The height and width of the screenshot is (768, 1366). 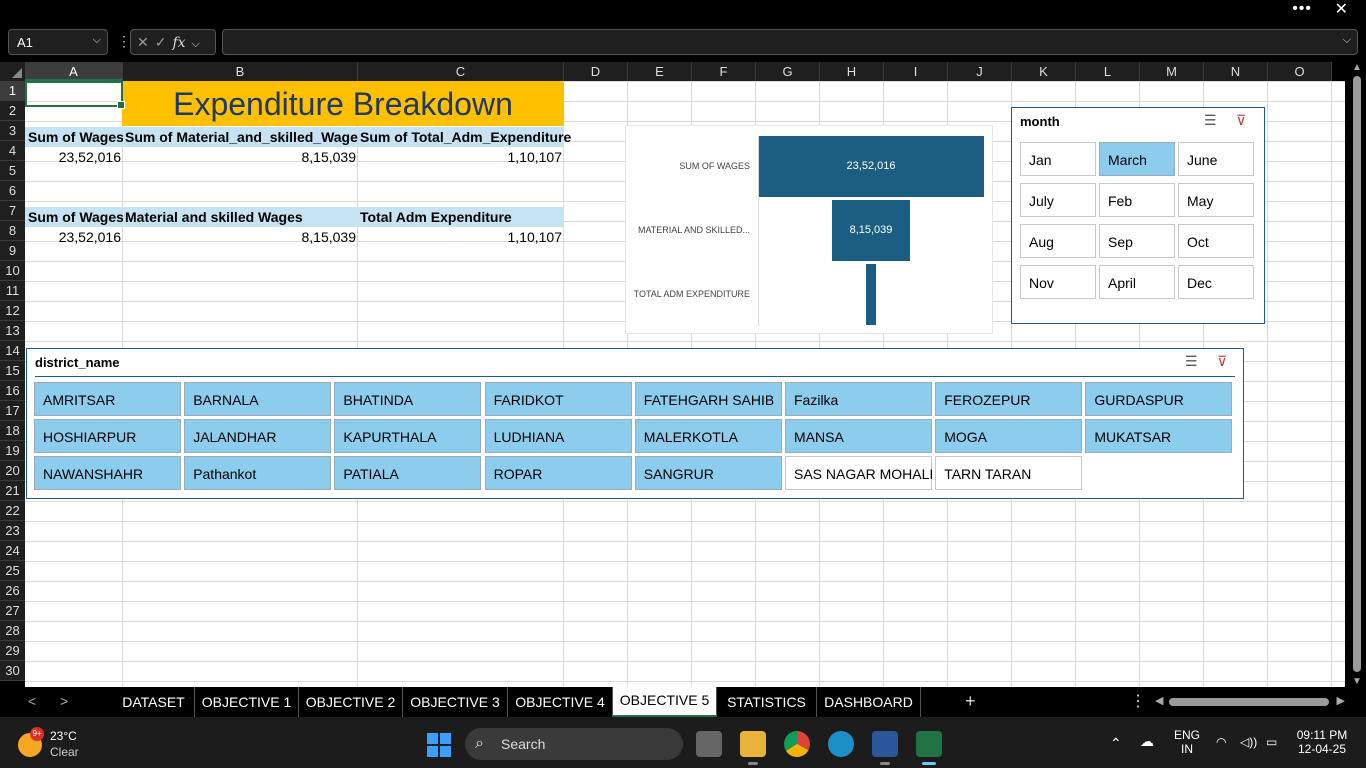 I want to click on district-slicer-item: PATIALA, so click(x=408, y=473).